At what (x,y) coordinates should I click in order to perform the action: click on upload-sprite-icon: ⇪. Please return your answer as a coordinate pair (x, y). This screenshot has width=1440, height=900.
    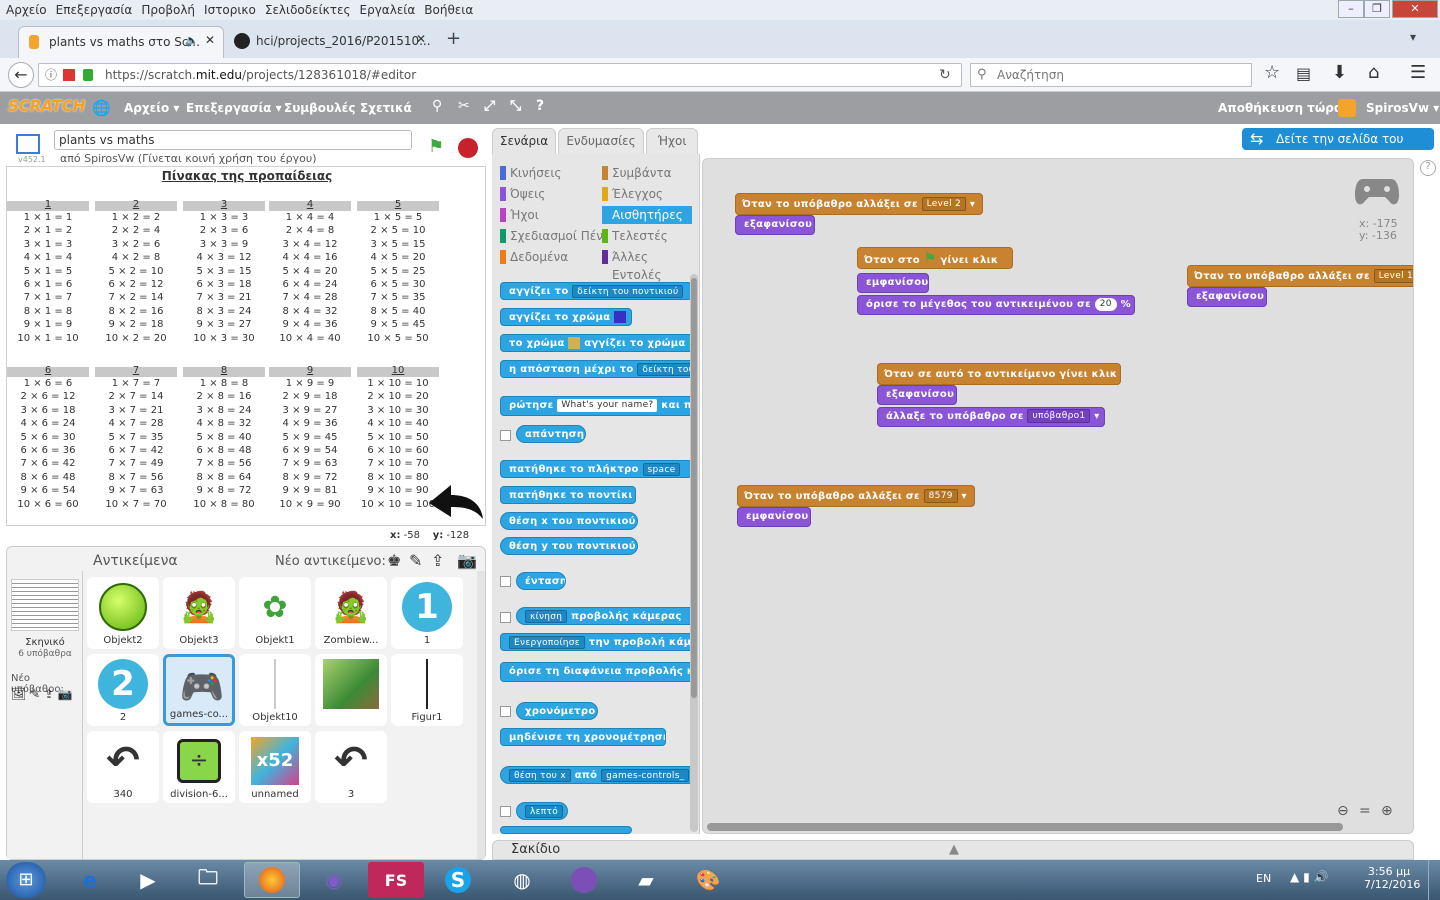
    Looking at the image, I should click on (437, 560).